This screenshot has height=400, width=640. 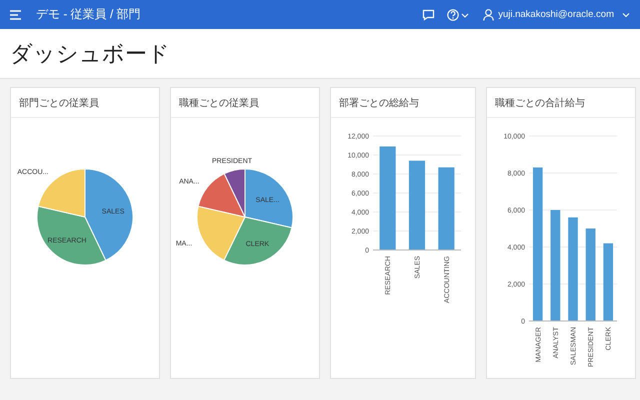 What do you see at coordinates (219, 103) in the screenshot?
I see `card-title: 職種ごとの従業員` at bounding box center [219, 103].